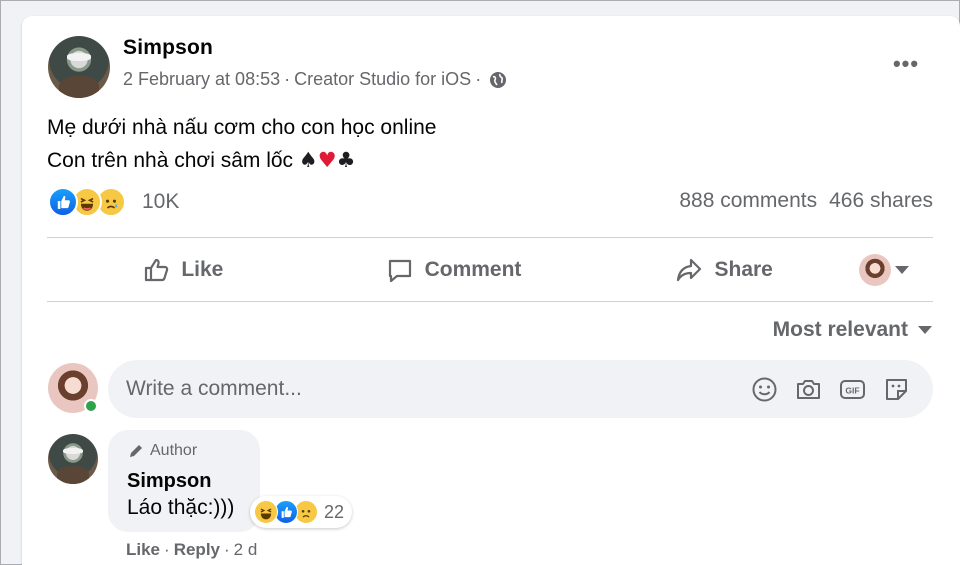 This screenshot has height=565, width=960. I want to click on post-text-line-1: Mẹ dưới nhà nấu cơm cho con học online, so click(242, 127).